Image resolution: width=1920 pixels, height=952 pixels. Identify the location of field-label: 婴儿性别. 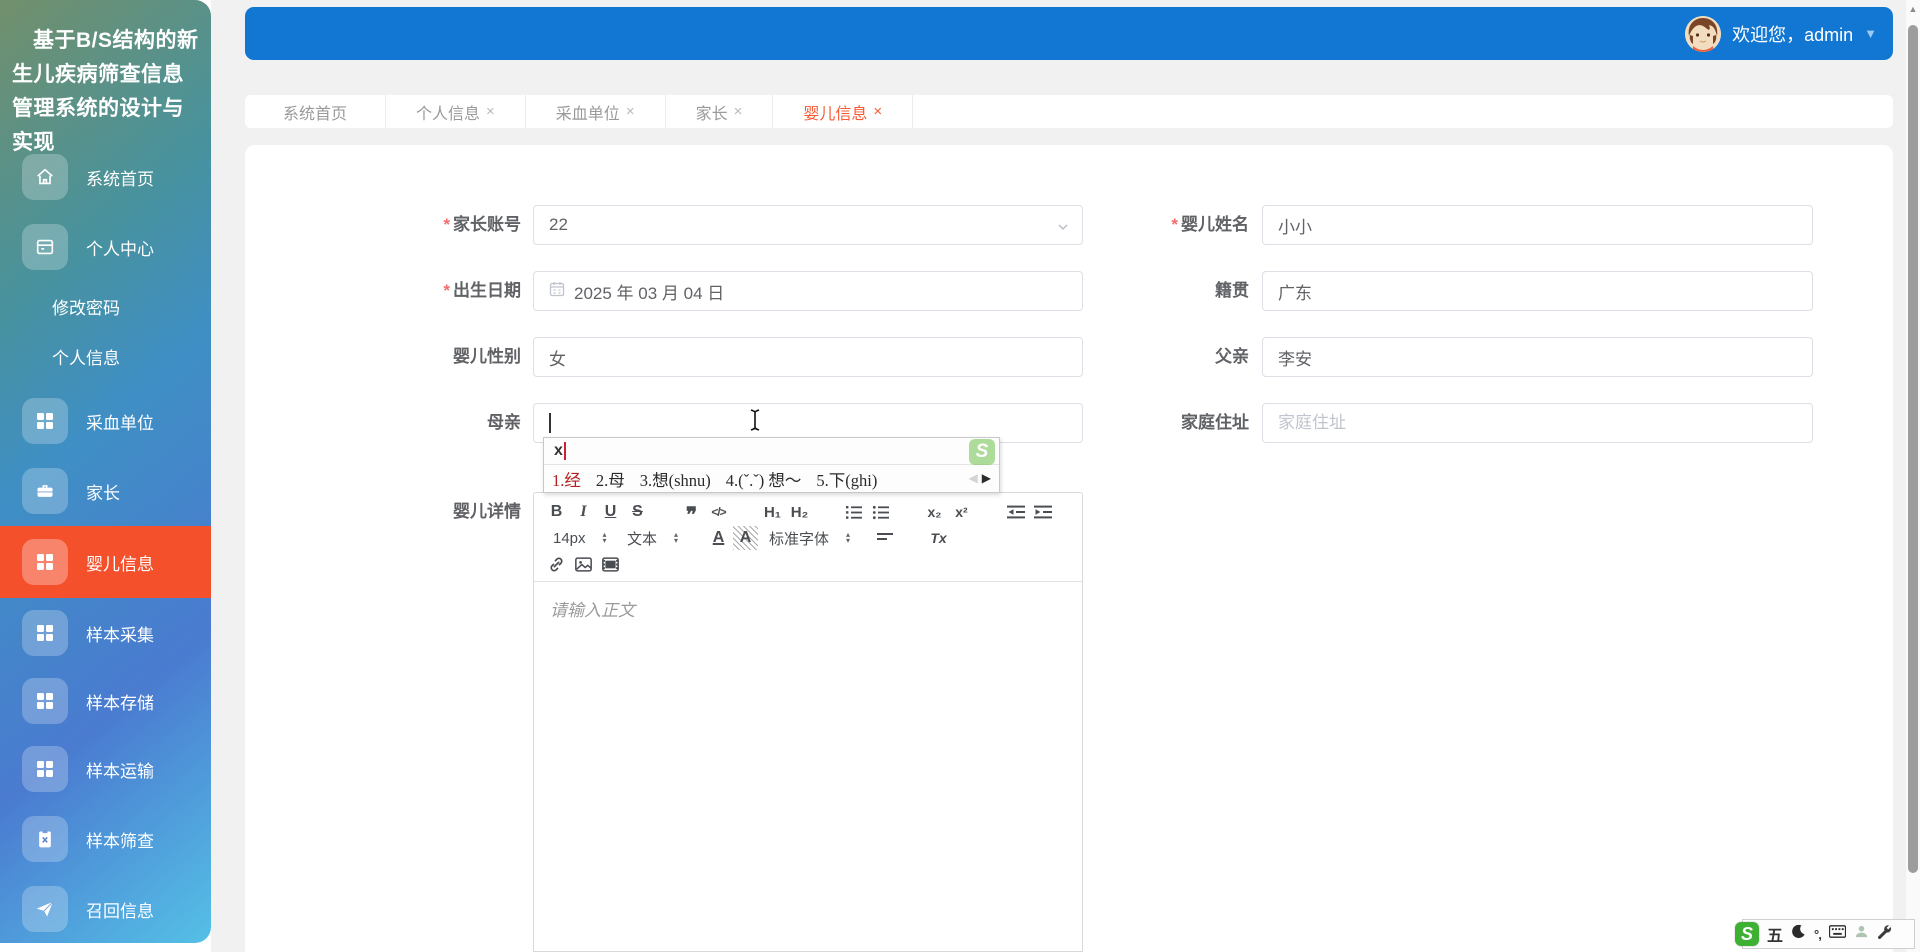
(487, 356).